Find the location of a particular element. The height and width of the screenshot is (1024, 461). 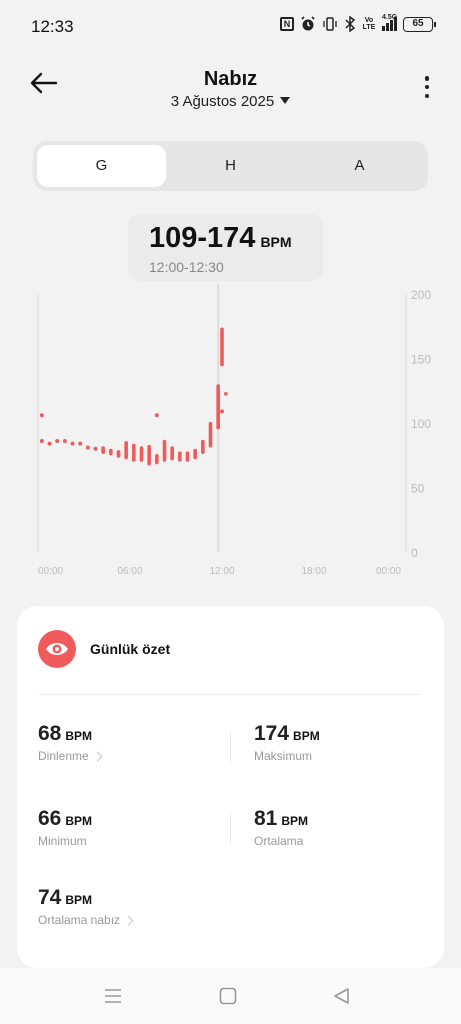

vibrate-icon is located at coordinates (330, 24).